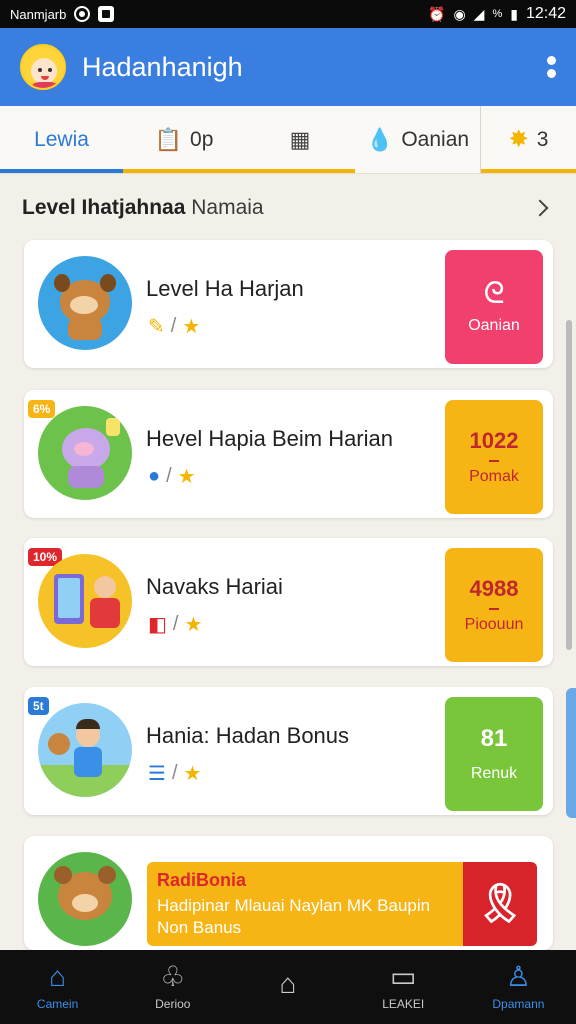 This screenshot has width=576, height=1024. What do you see at coordinates (459, 13) in the screenshot?
I see `wifi-icon: ◉` at bounding box center [459, 13].